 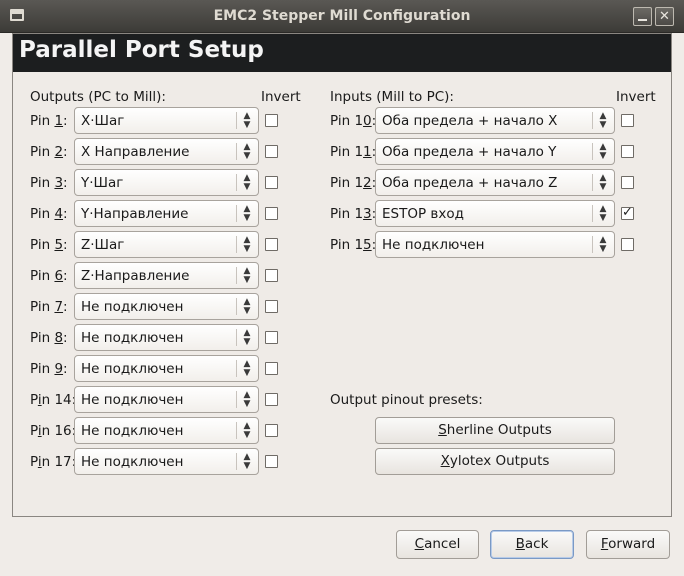 What do you see at coordinates (53, 400) in the screenshot?
I see `output-pin-label: Pin 14:` at bounding box center [53, 400].